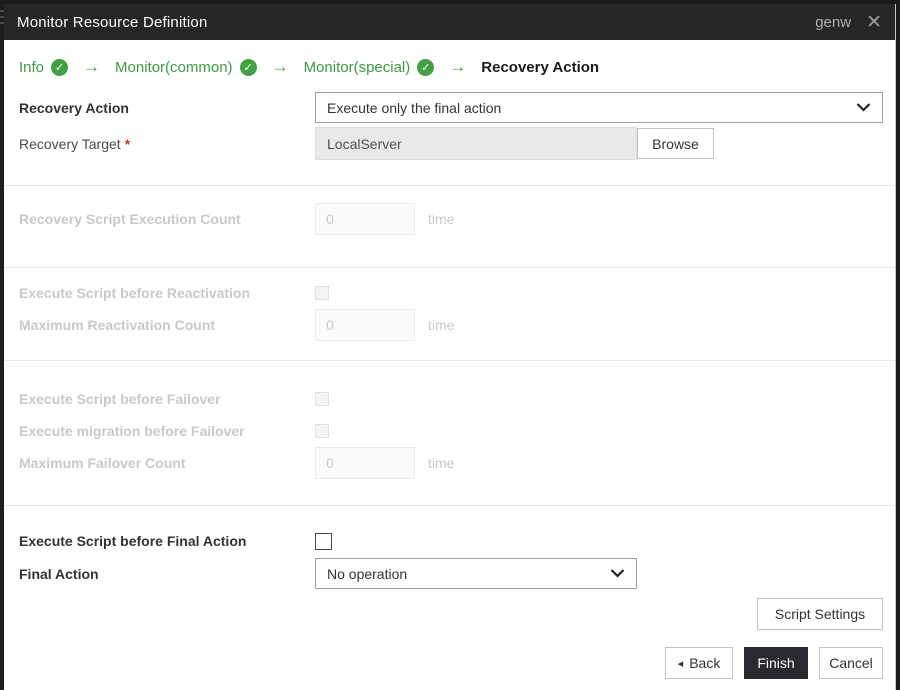 The width and height of the screenshot is (900, 690). I want to click on finish-button: Finish, so click(776, 663).